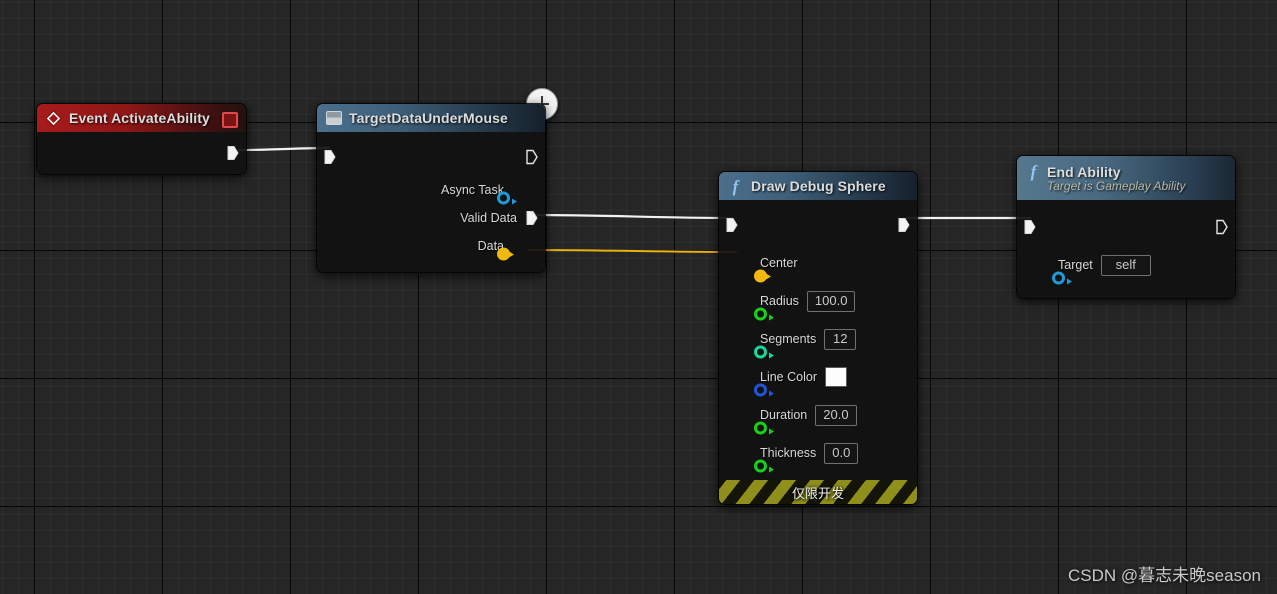 The height and width of the screenshot is (594, 1277). I want to click on node-title: TargetDataUnderMouse, so click(428, 118).